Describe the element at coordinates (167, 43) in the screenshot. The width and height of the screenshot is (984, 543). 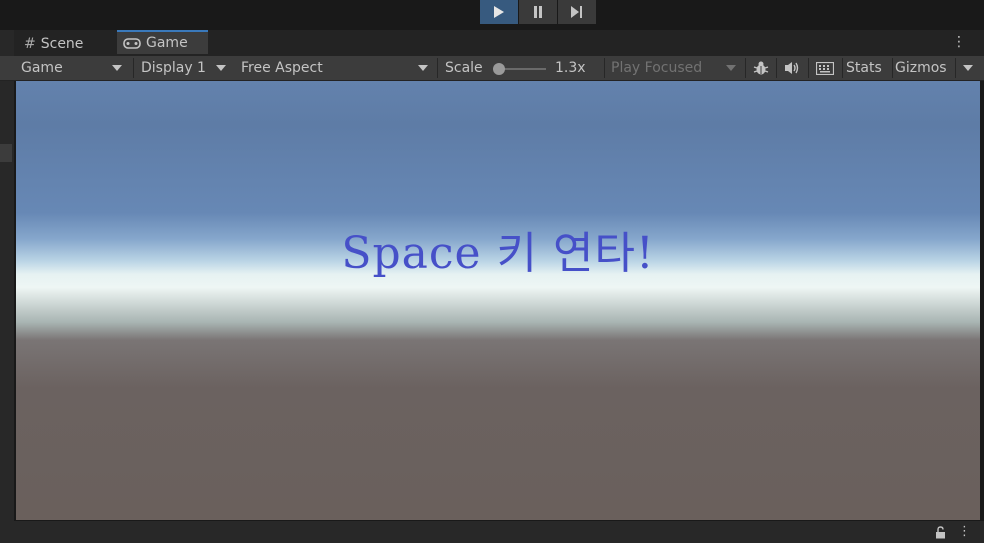
I see `tab-game-label: Game` at that location.